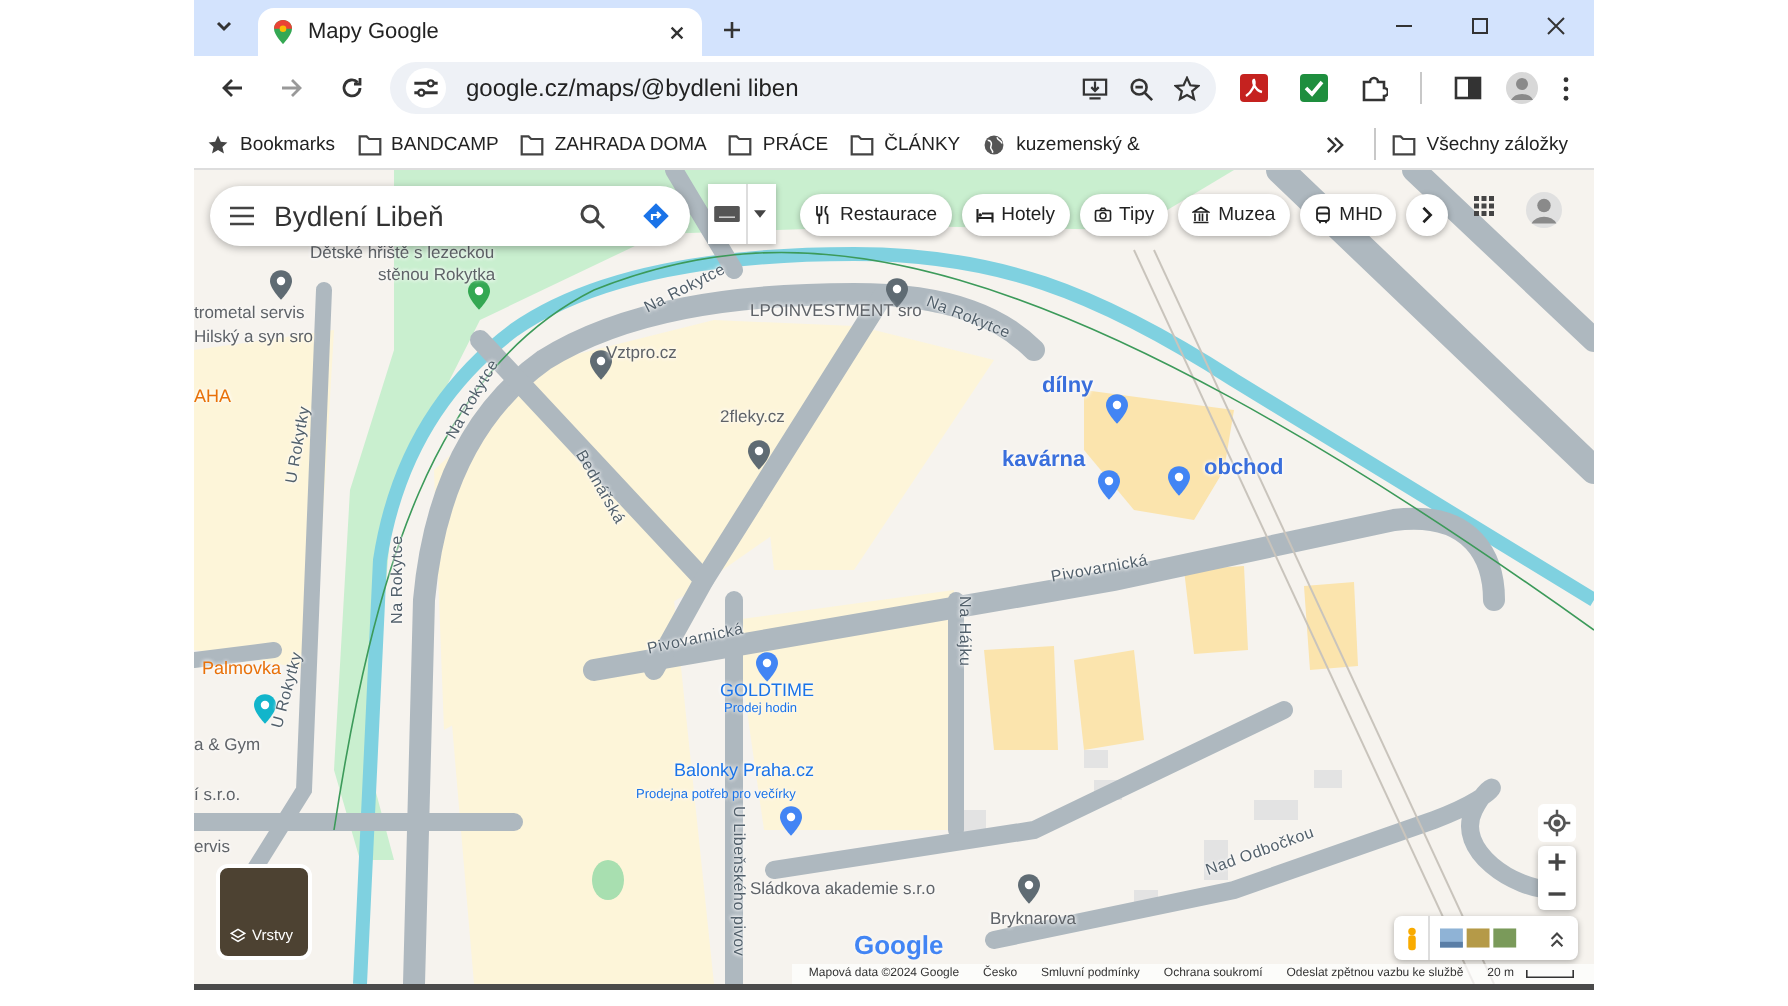  Describe the element at coordinates (641, 352) in the screenshot. I see `place-label: Vztpro.cz` at that location.